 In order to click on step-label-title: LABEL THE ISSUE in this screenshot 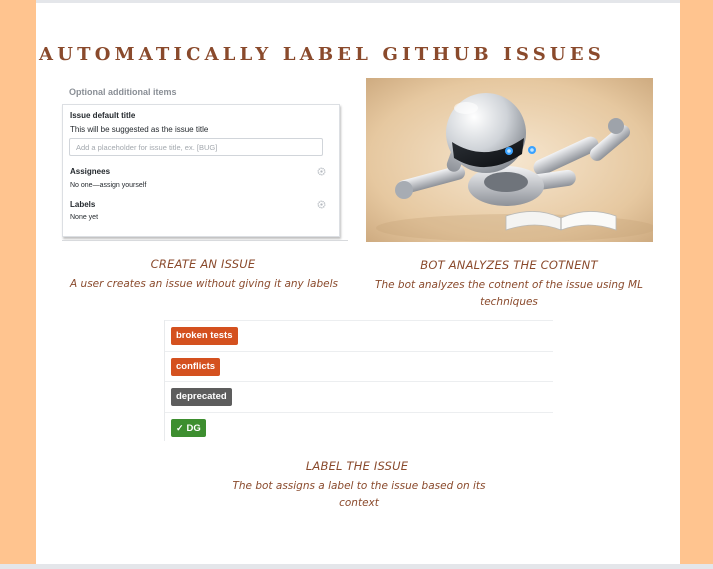, I will do `click(357, 466)`.